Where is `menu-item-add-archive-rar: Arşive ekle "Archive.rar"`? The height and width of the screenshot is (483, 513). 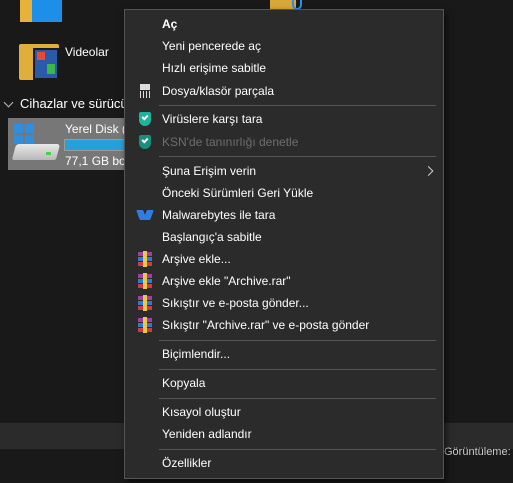
menu-item-add-archive-rar: Arşive ekle "Archive.rar" is located at coordinates (284, 281).